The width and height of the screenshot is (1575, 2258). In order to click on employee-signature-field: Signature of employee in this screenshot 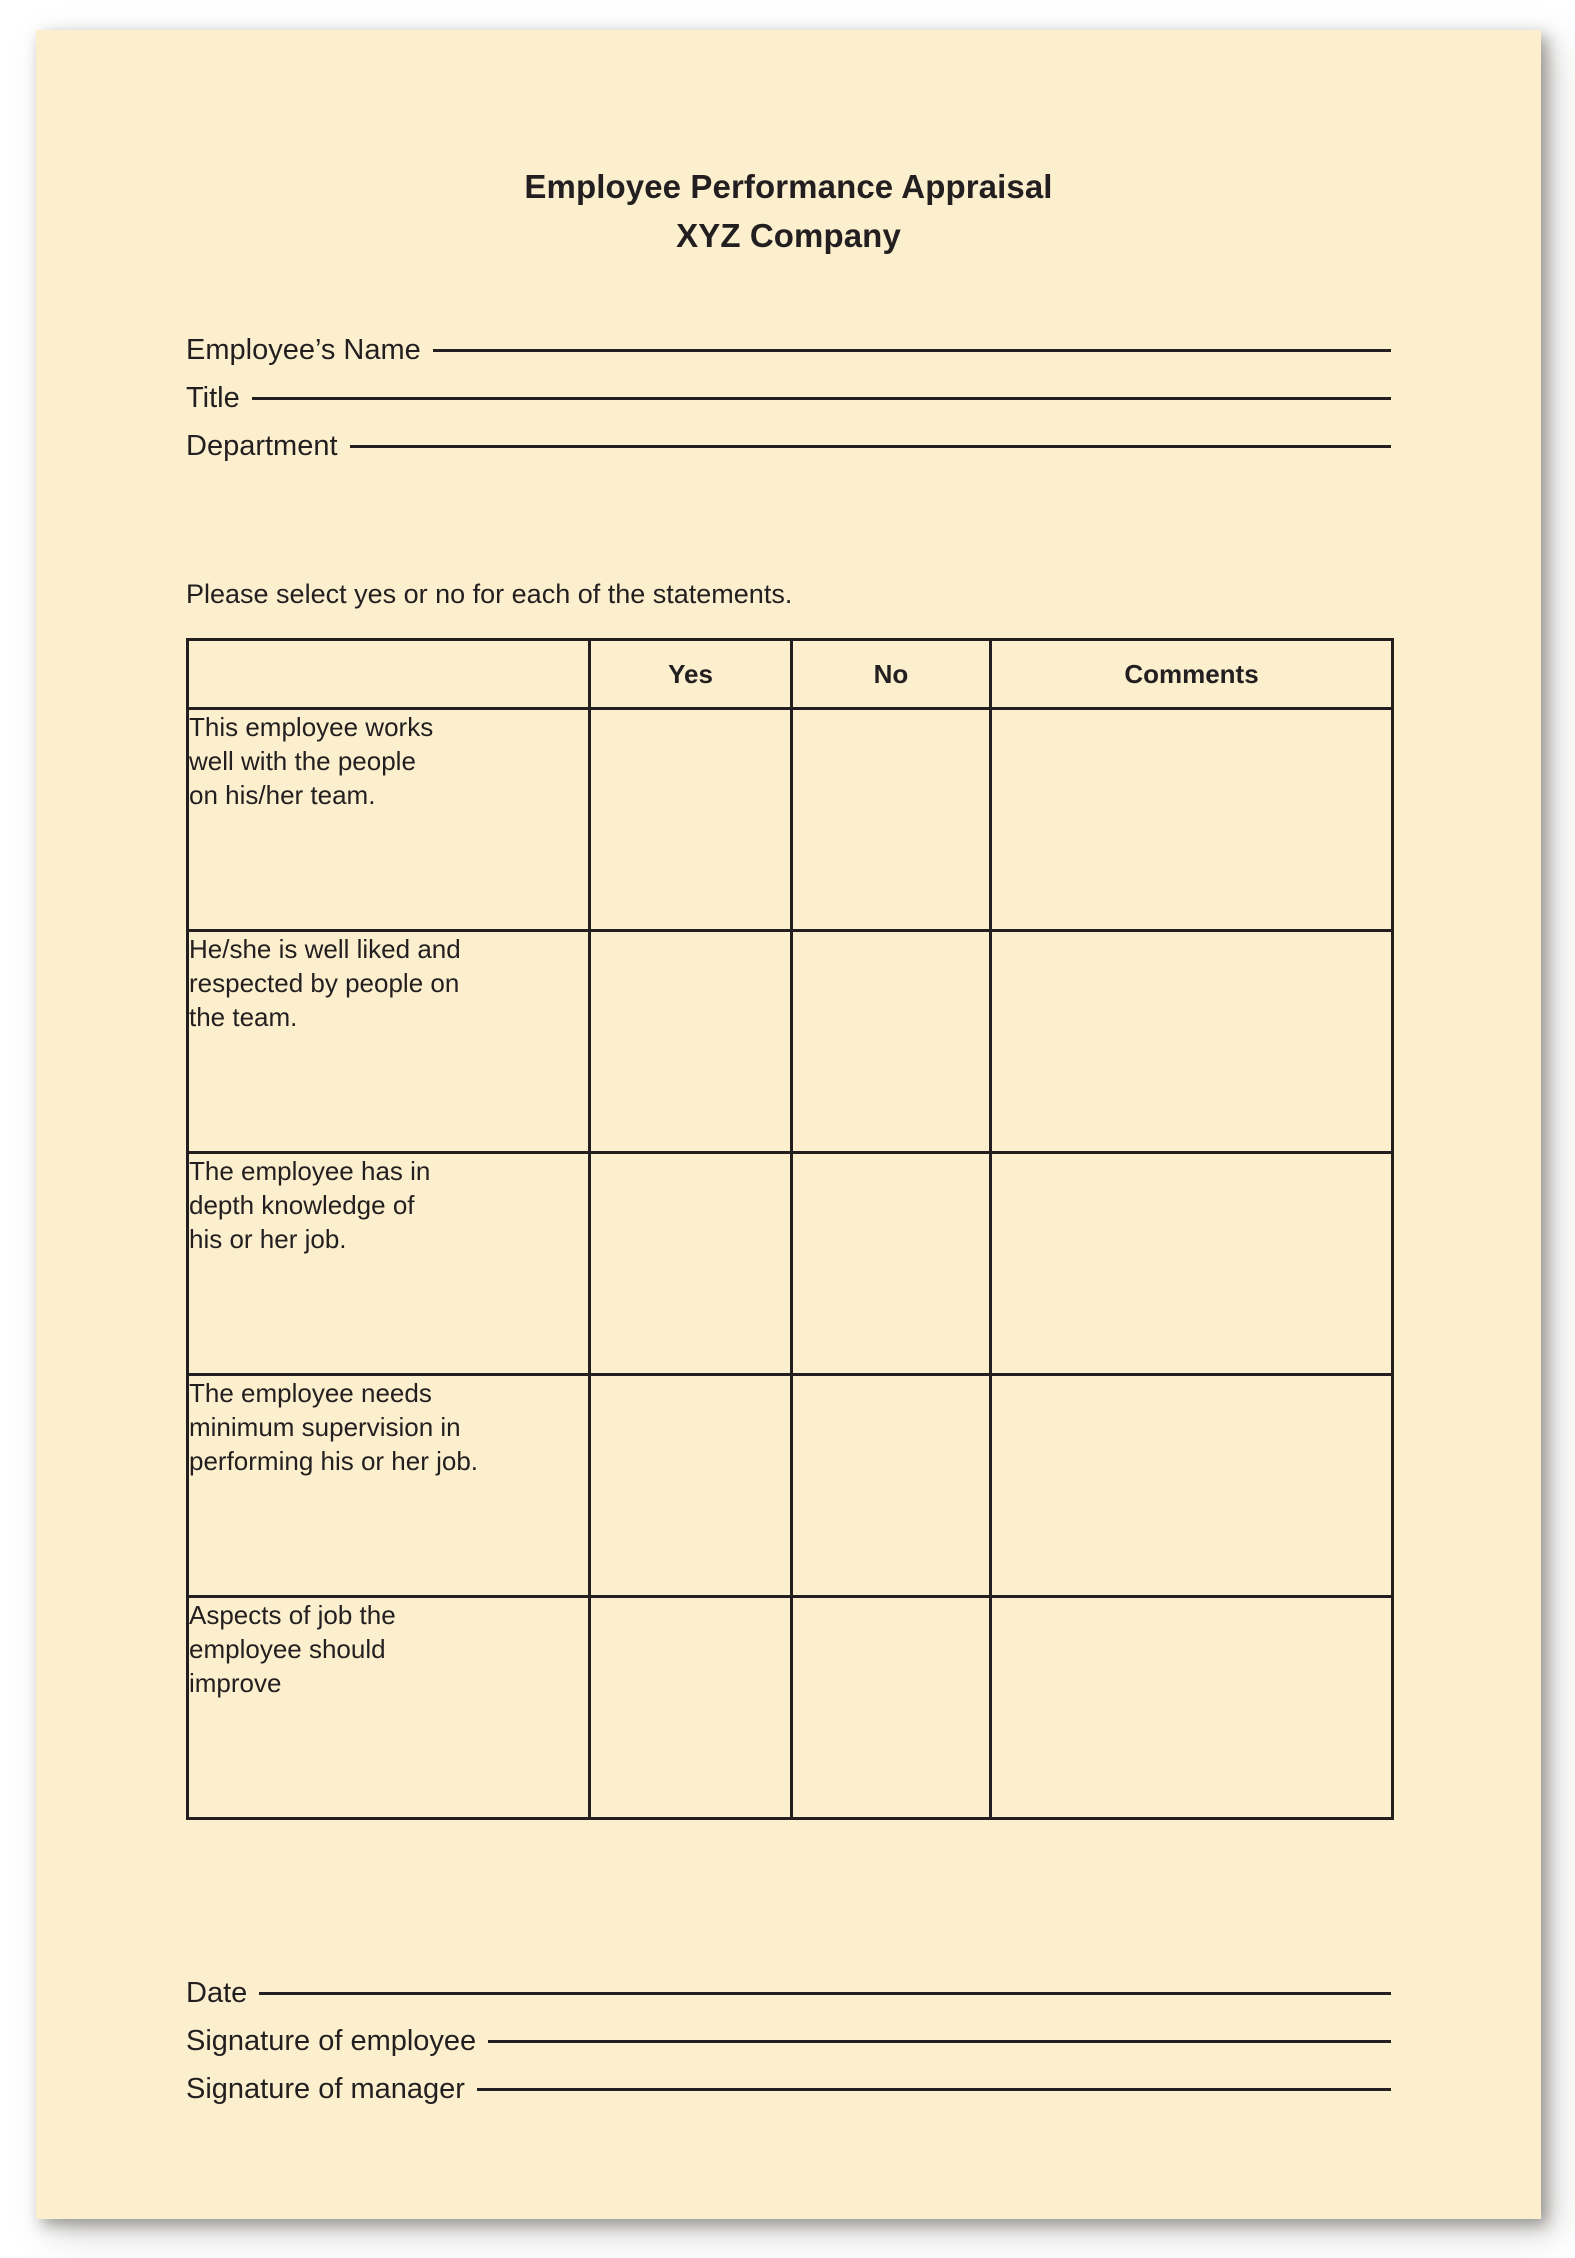, I will do `click(788, 2045)`.